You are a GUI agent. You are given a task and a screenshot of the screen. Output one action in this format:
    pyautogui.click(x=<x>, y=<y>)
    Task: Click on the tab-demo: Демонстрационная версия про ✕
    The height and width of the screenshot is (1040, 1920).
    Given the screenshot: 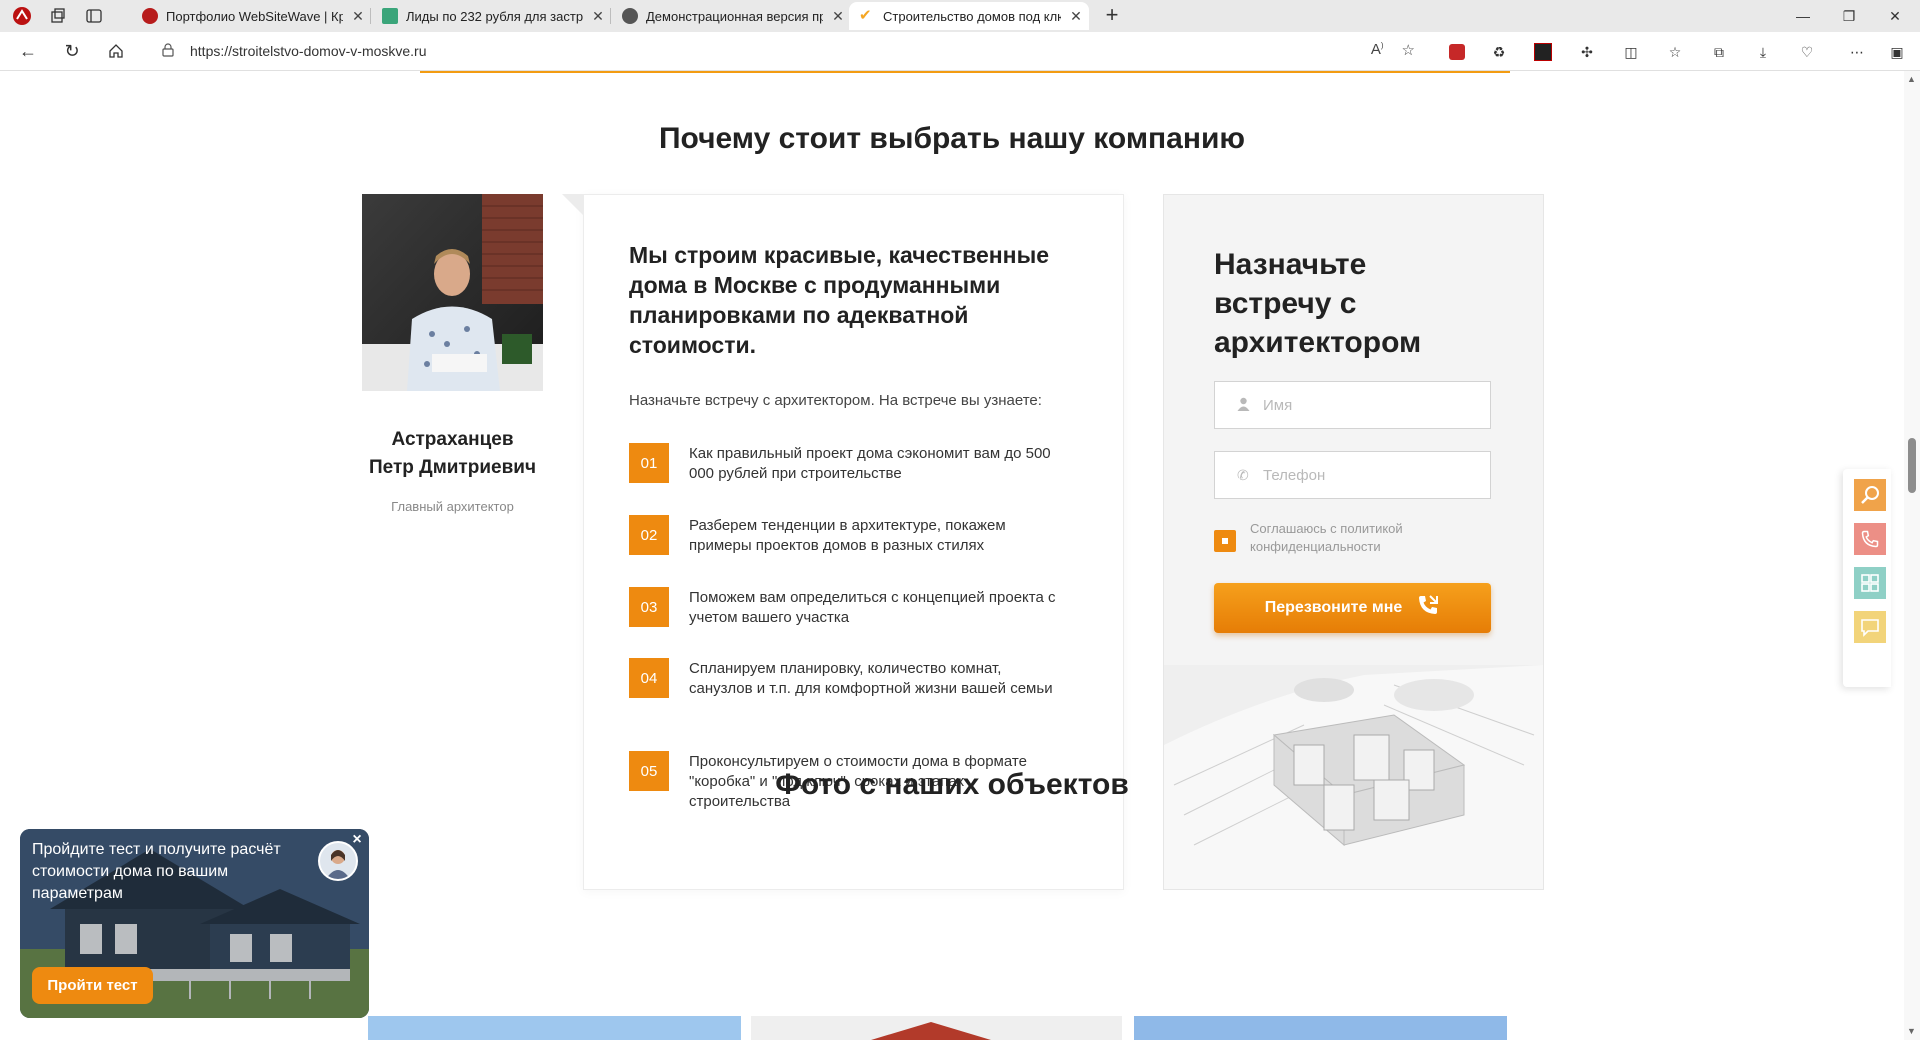 What is the action you would take?
    pyautogui.click(x=729, y=16)
    